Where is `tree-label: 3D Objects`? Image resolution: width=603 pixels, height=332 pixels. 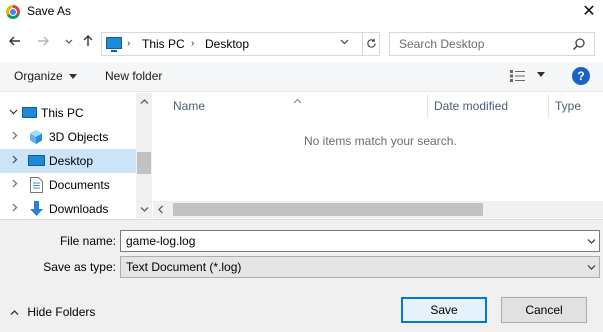
tree-label: 3D Objects is located at coordinates (79, 137).